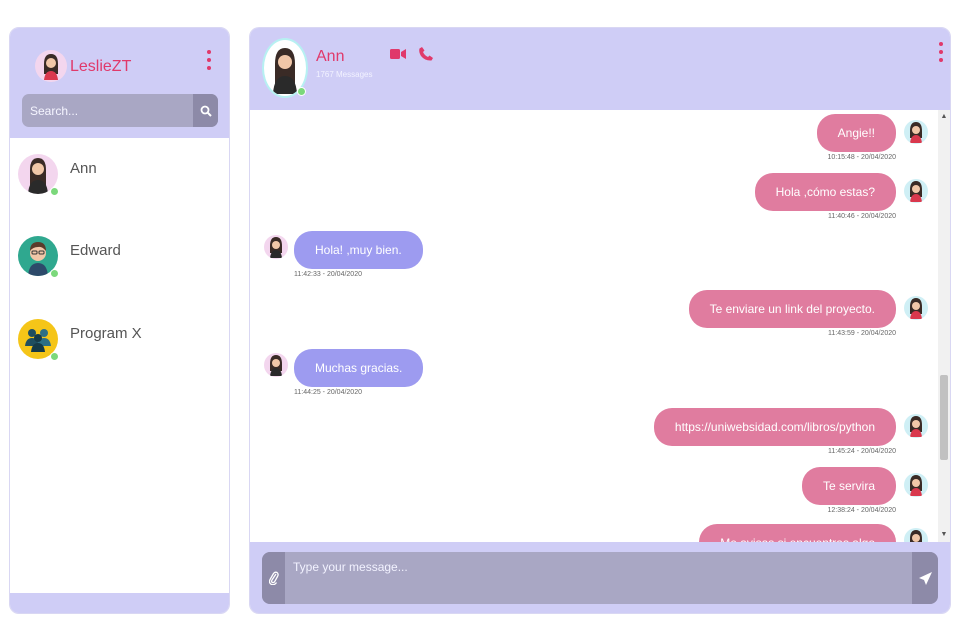 Image resolution: width=960 pixels, height=635 pixels. Describe the element at coordinates (118, 184) in the screenshot. I see `contact-item-ann: Ann` at that location.